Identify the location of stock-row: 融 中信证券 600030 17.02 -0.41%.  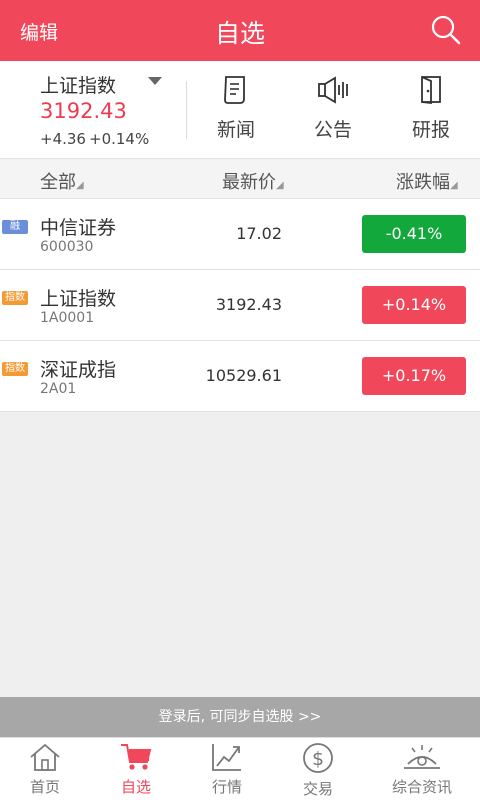
(240, 234).